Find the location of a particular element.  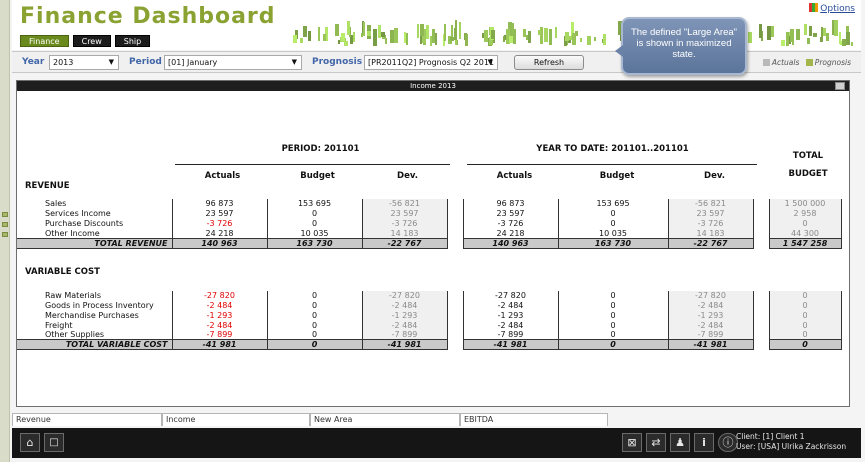

cell-p-act: 96 873 is located at coordinates (219, 204).